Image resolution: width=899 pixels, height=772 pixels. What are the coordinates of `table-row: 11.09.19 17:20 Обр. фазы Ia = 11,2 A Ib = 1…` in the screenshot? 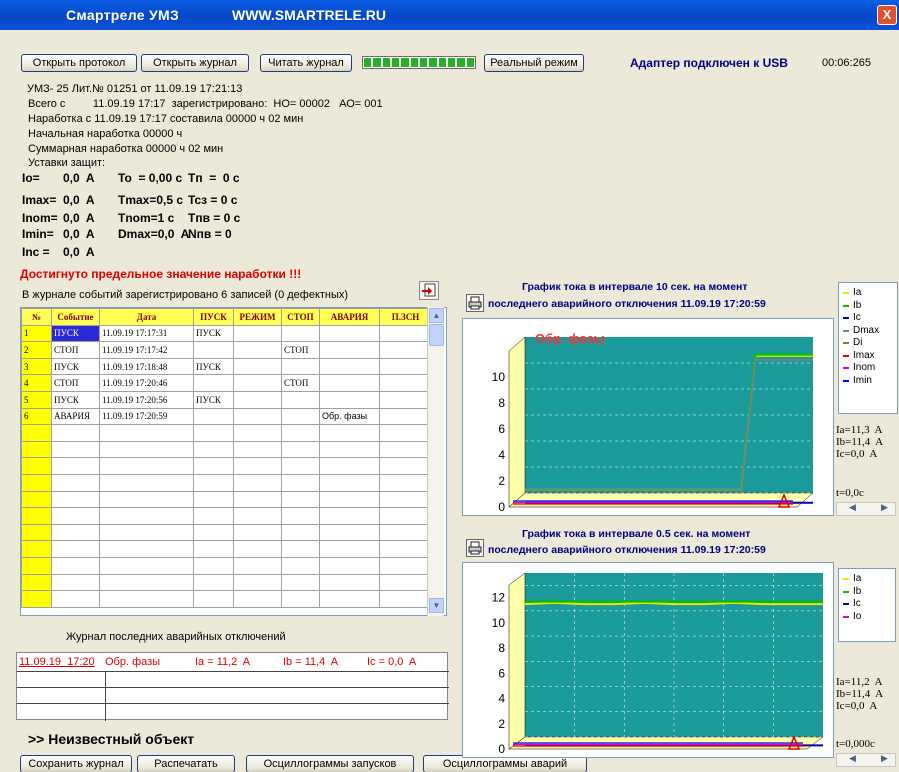 It's located at (233, 662).